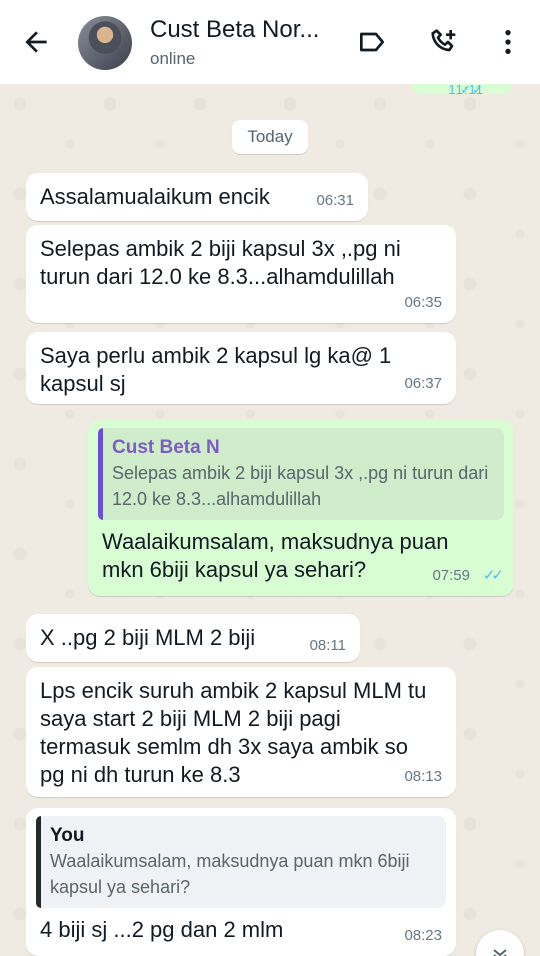 This screenshot has height=956, width=540. Describe the element at coordinates (67, 835) in the screenshot. I see `quoted-sender: You` at that location.